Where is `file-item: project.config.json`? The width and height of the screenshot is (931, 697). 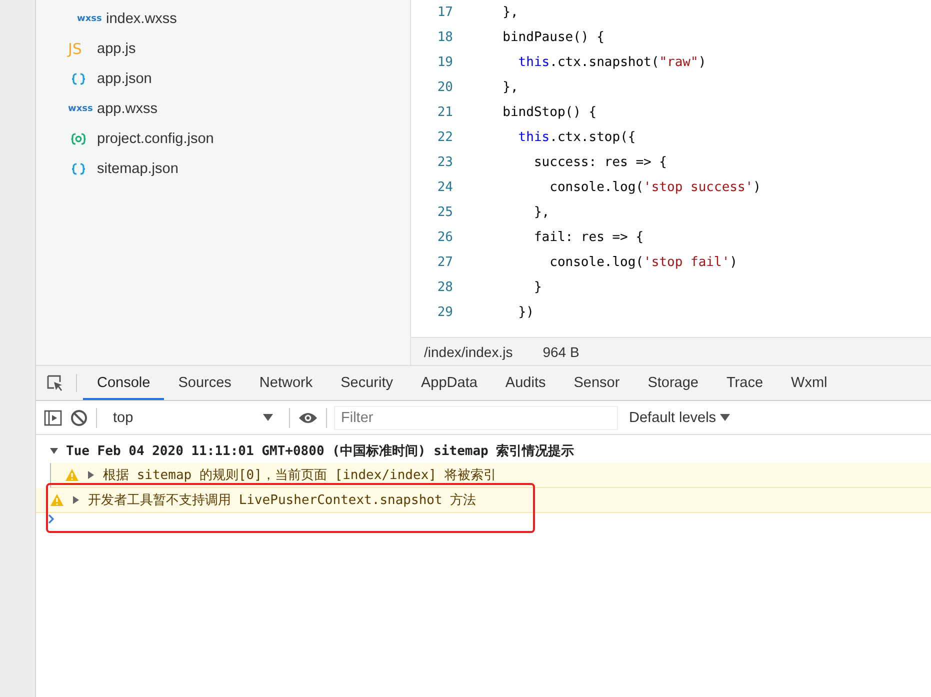
file-item: project.config.json is located at coordinates (223, 139).